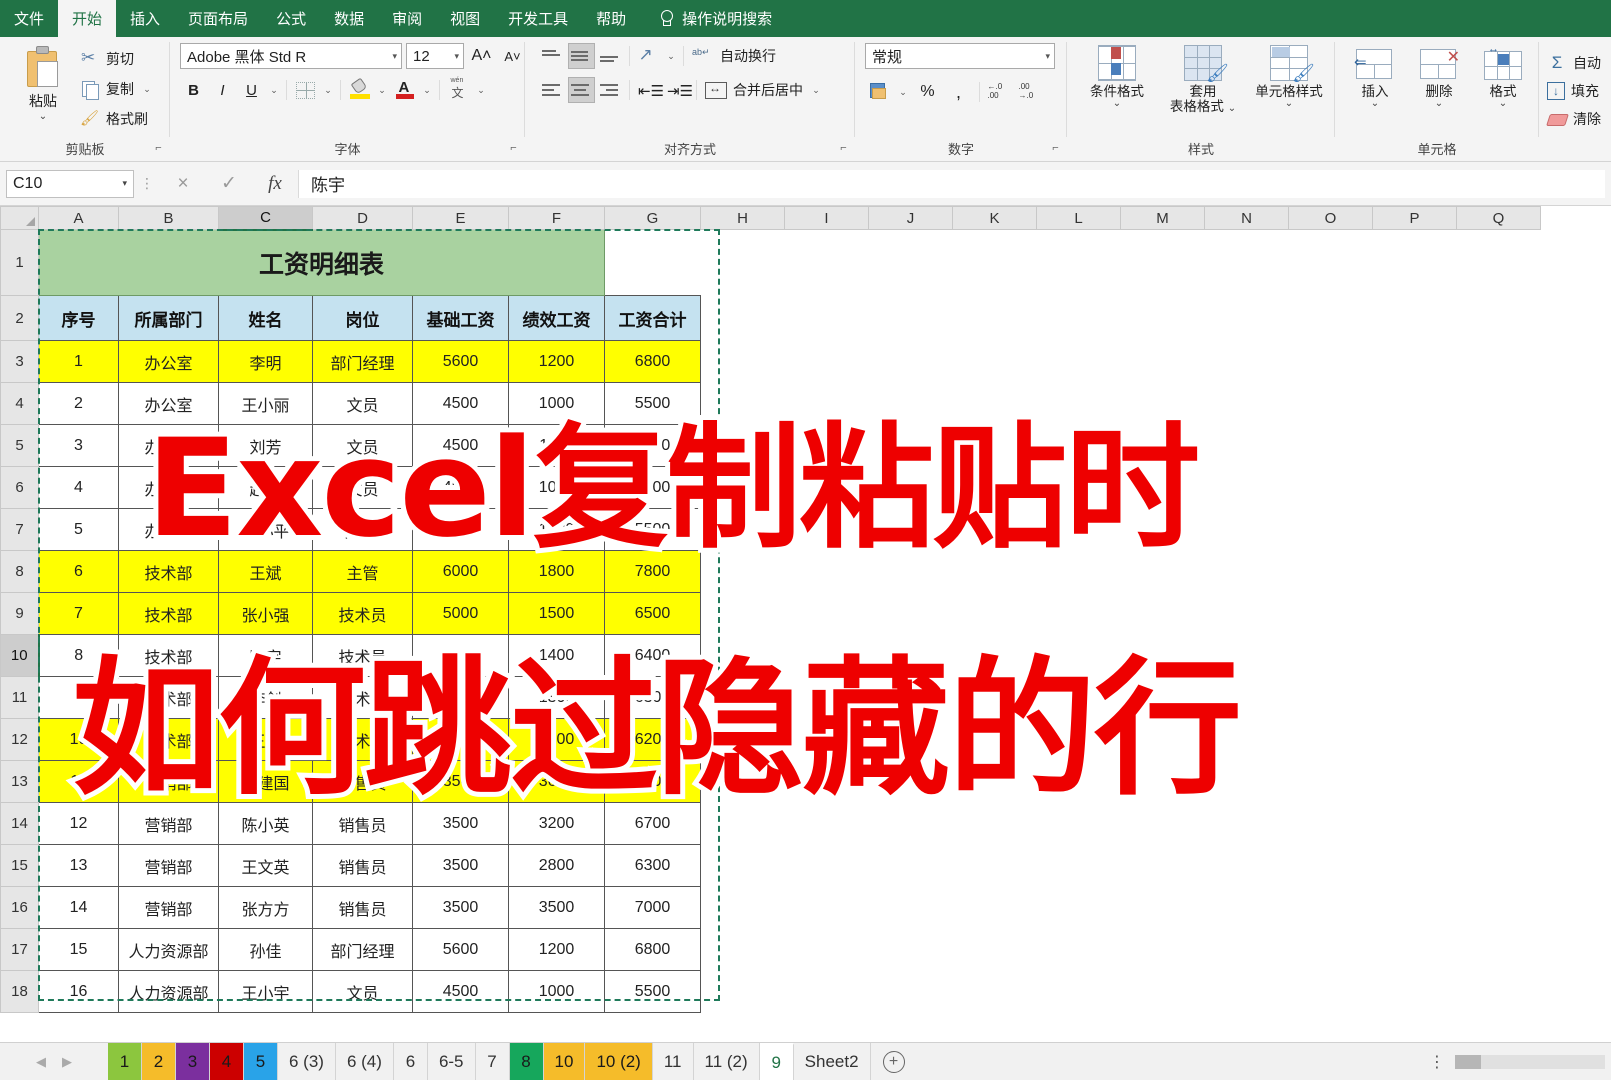 The image size is (1611, 1080). Describe the element at coordinates (168, 361) in the screenshot. I see `cell-r3-c2: 办公室` at that location.